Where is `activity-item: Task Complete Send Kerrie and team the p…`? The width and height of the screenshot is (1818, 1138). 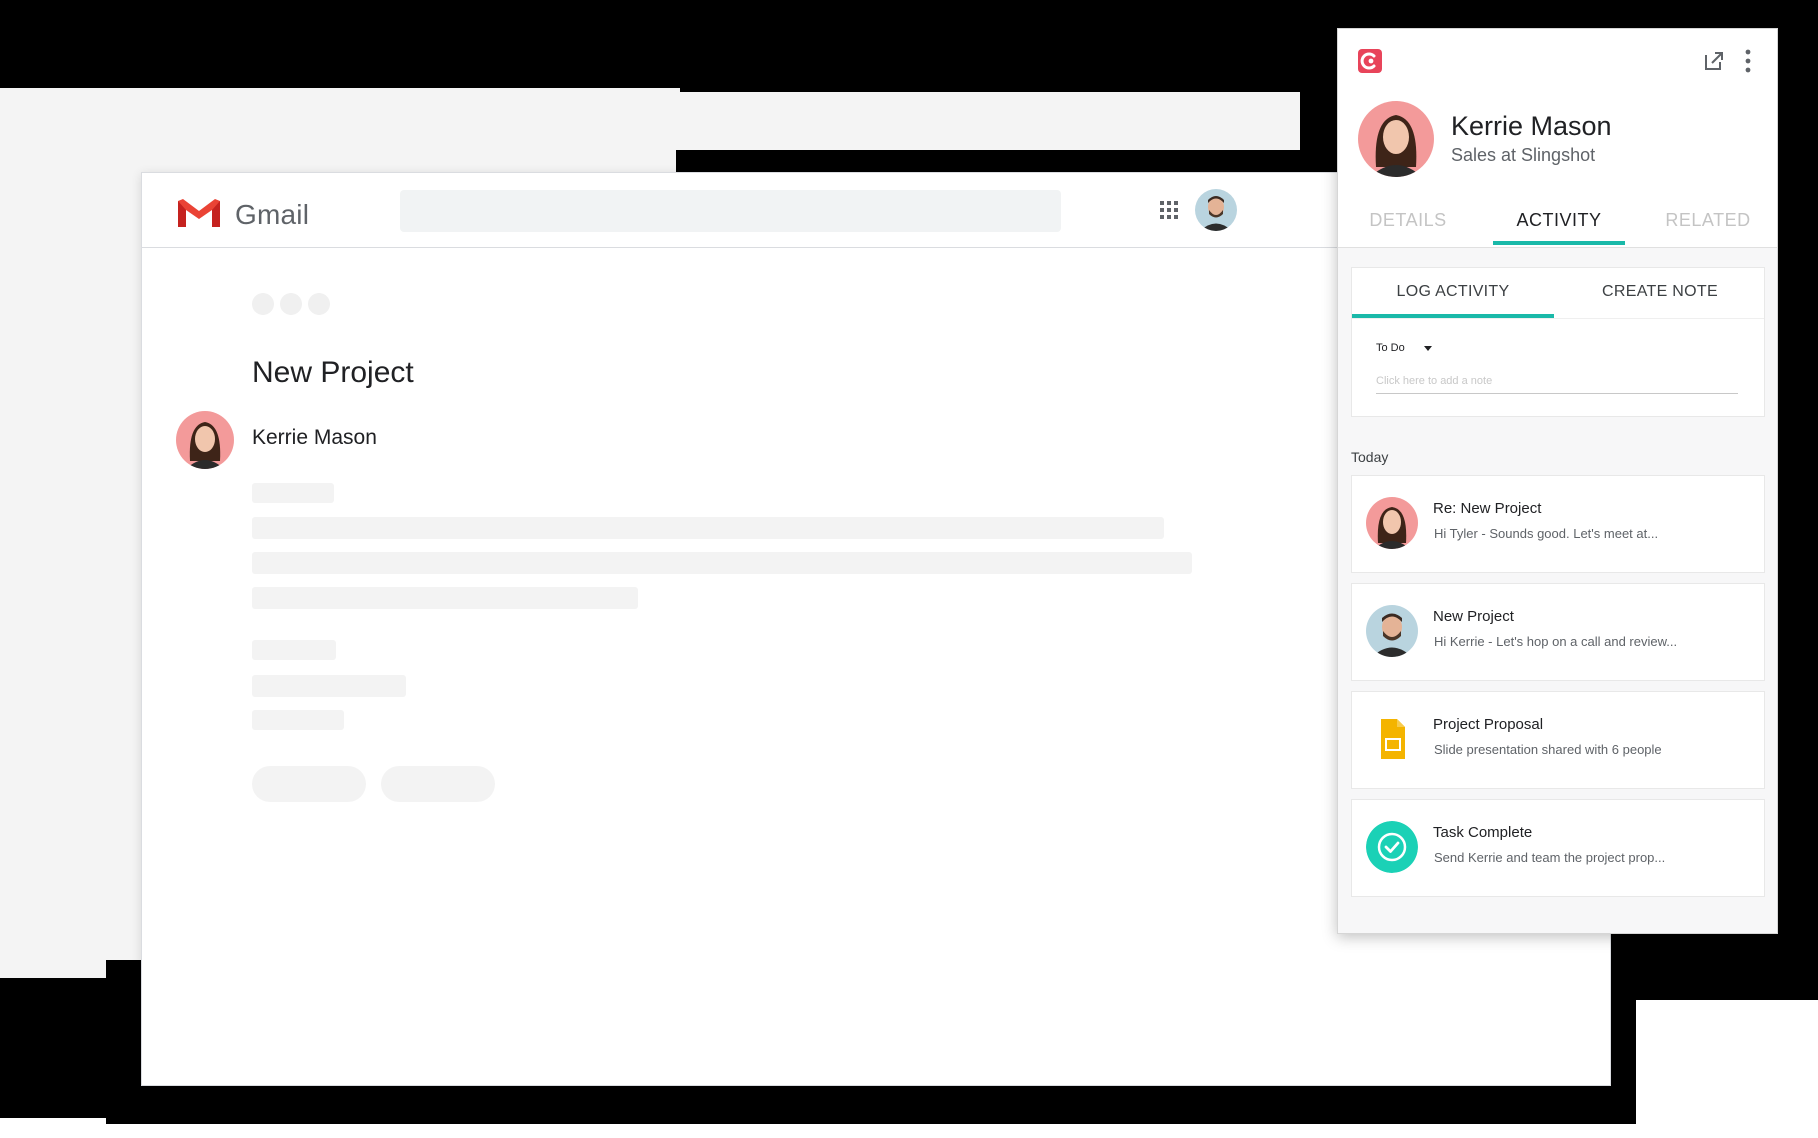
activity-item: Task Complete Send Kerrie and team the p… is located at coordinates (1558, 848).